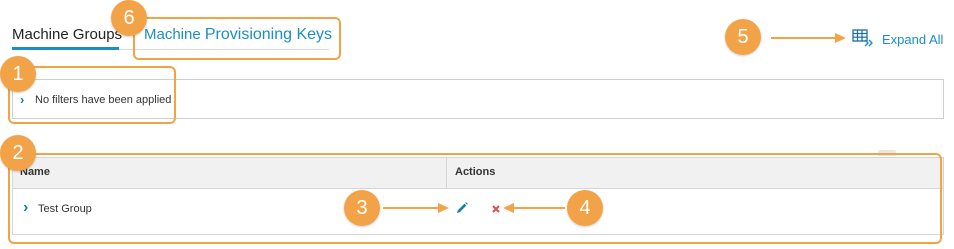  Describe the element at coordinates (743, 37) in the screenshot. I see `callout-badge-5: 5` at that location.